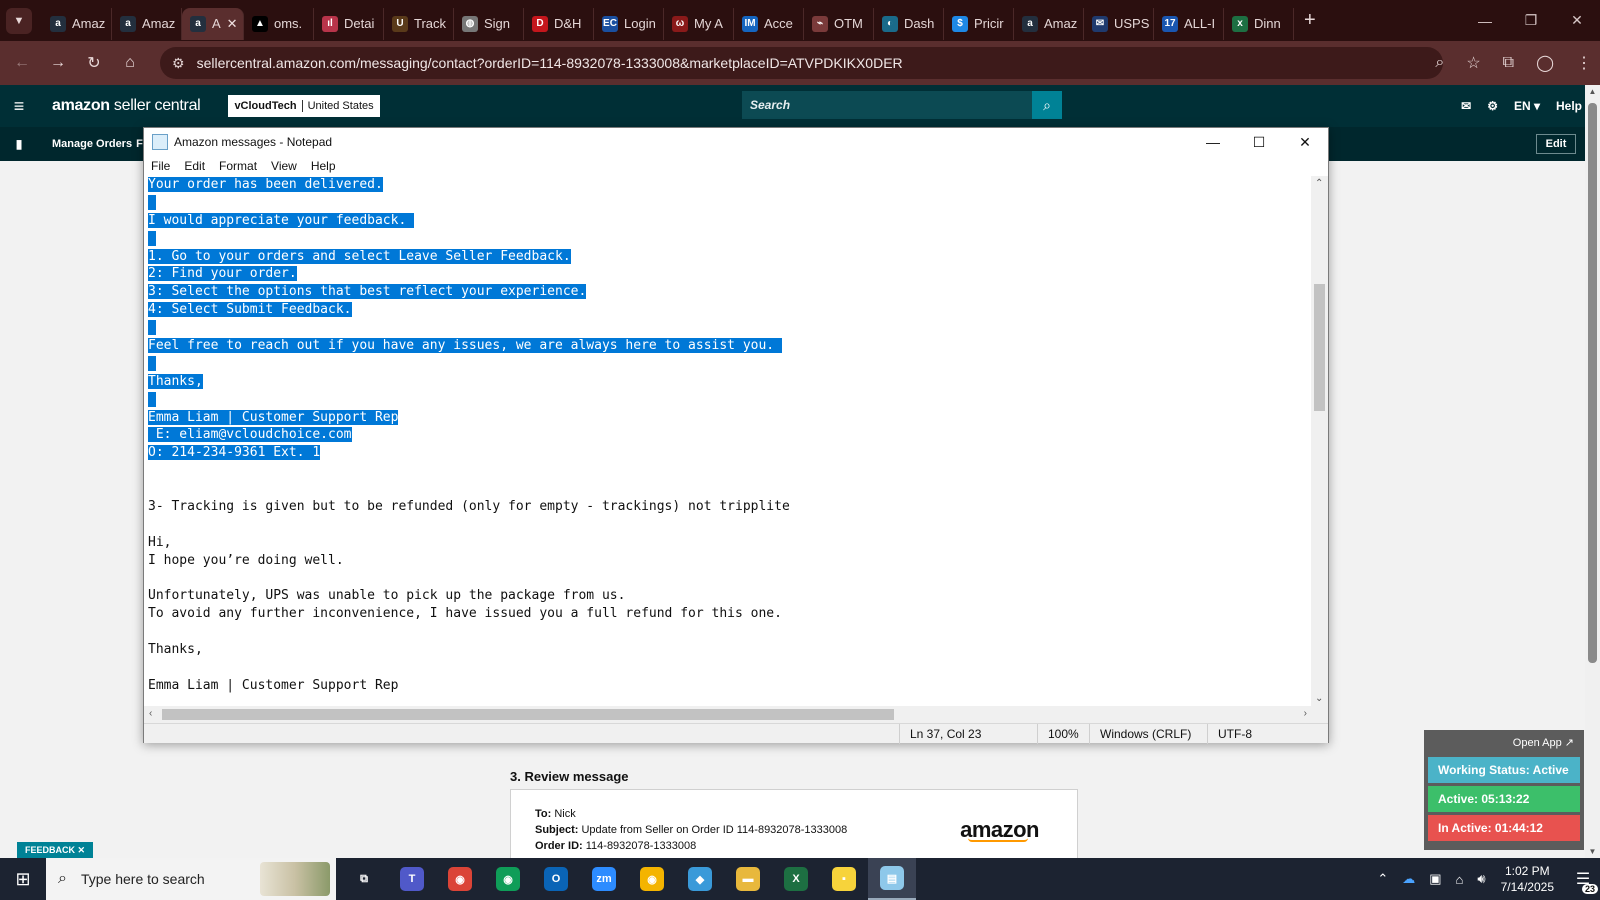 The image size is (1600, 900). Describe the element at coordinates (238, 166) in the screenshot. I see `menu-format: Format` at that location.